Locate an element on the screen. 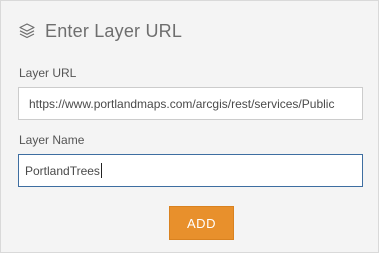 The width and height of the screenshot is (379, 253). layers-icon is located at coordinates (27, 31).